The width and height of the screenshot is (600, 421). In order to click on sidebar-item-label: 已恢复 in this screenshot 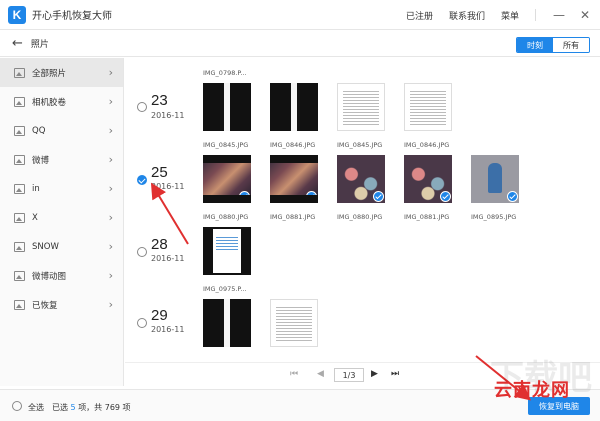, I will do `click(45, 305)`.